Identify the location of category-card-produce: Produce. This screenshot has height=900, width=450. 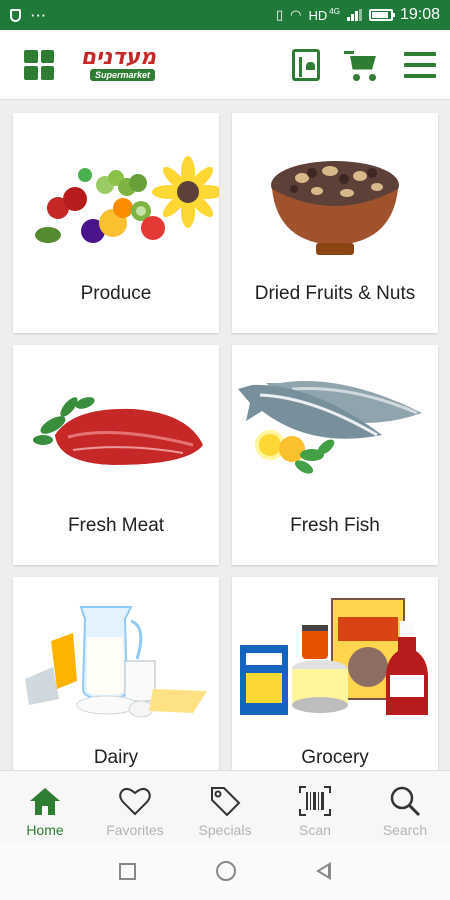
(116, 223).